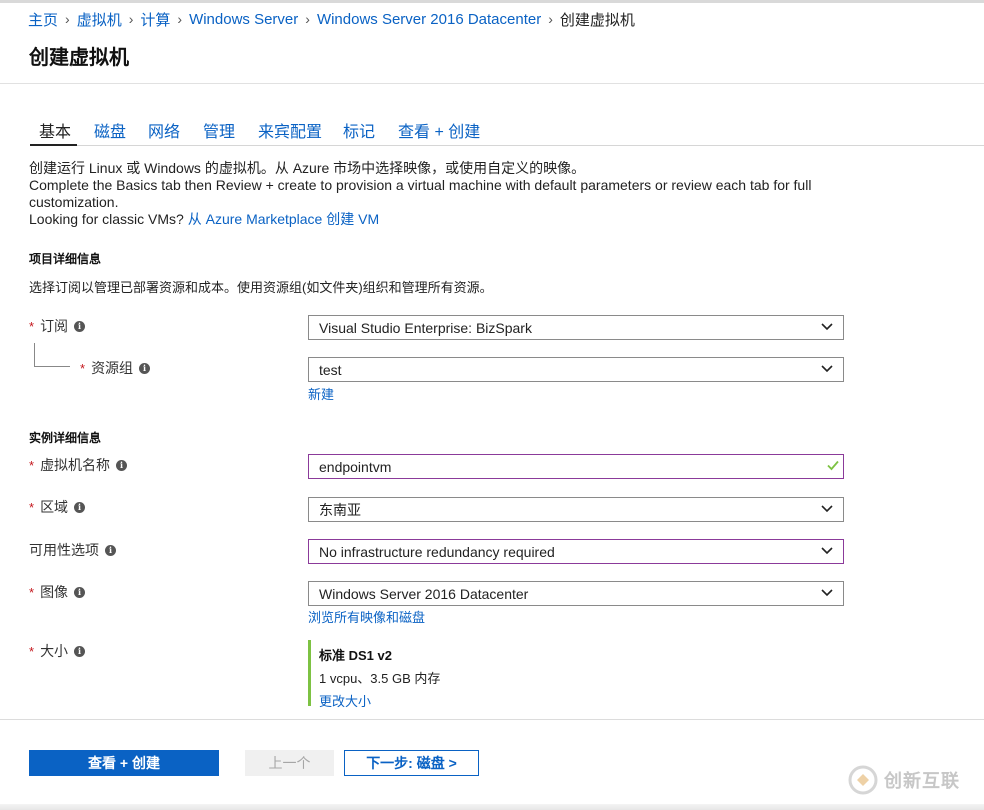  I want to click on top-border, so click(492, 1).